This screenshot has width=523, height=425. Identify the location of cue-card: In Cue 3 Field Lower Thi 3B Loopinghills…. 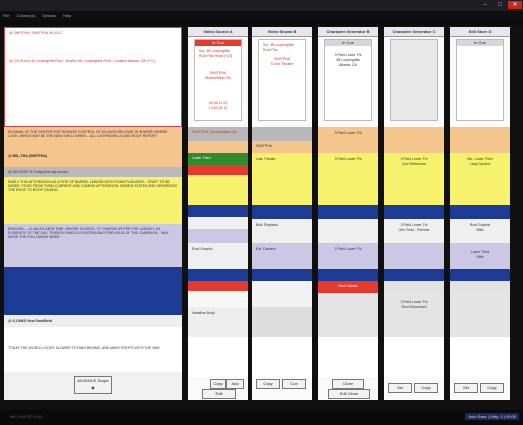
(348, 80).